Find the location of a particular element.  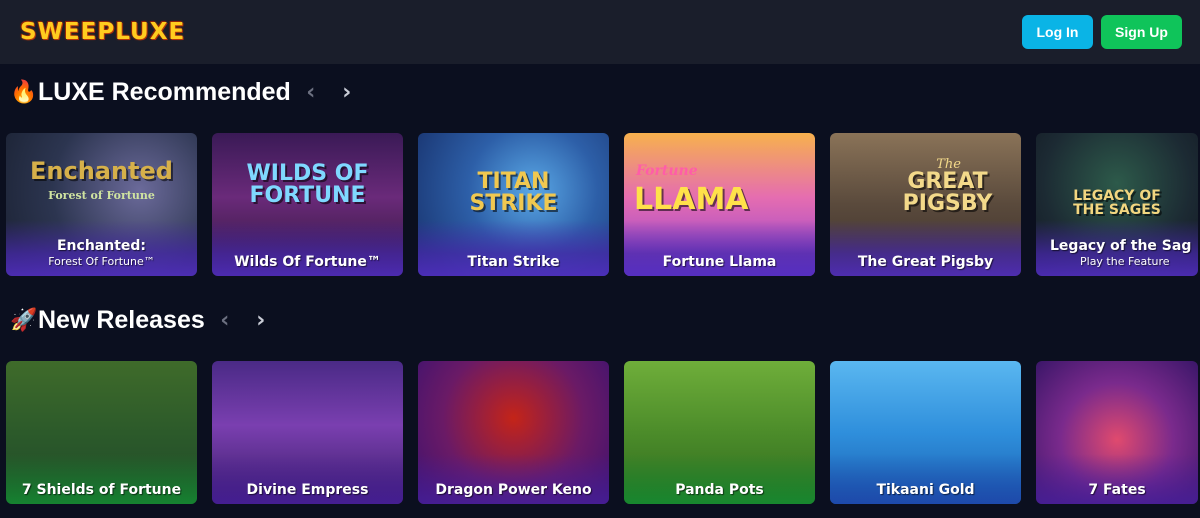

game-card-dragon-power-keno: Dragon Power Keno is located at coordinates (513, 432).